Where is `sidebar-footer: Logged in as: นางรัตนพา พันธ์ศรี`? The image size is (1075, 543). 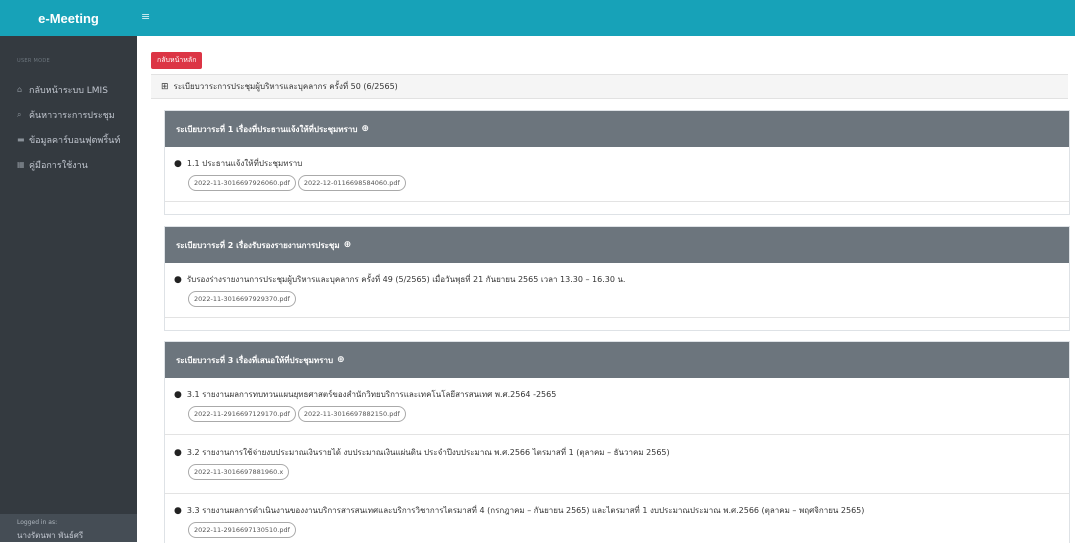 sidebar-footer: Logged in as: นางรัตนพา พันธ์ศรี is located at coordinates (68, 528).